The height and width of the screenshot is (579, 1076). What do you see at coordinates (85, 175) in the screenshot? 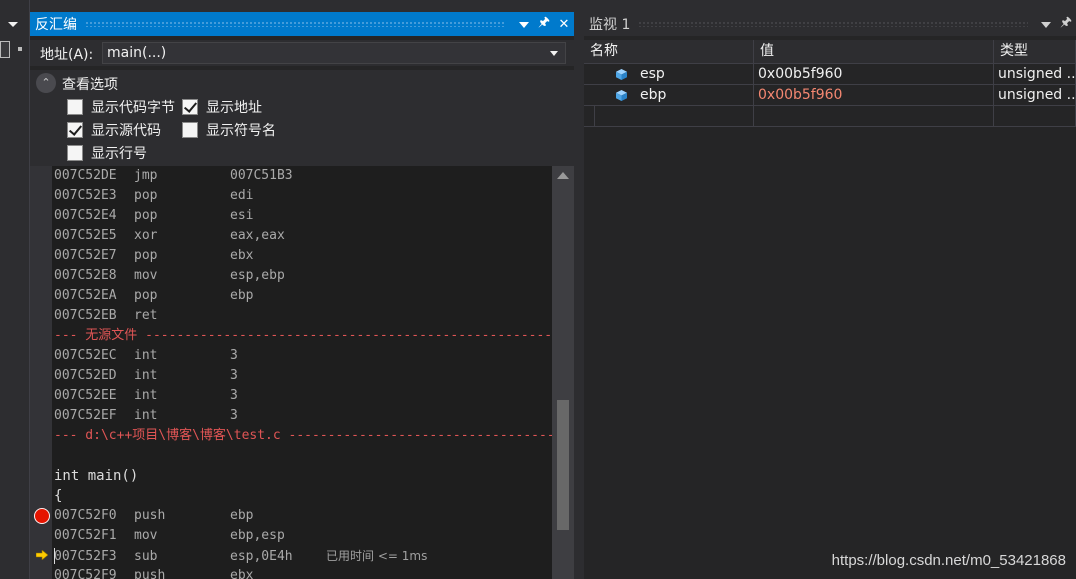
I see `asm-address: 007C52DE` at bounding box center [85, 175].